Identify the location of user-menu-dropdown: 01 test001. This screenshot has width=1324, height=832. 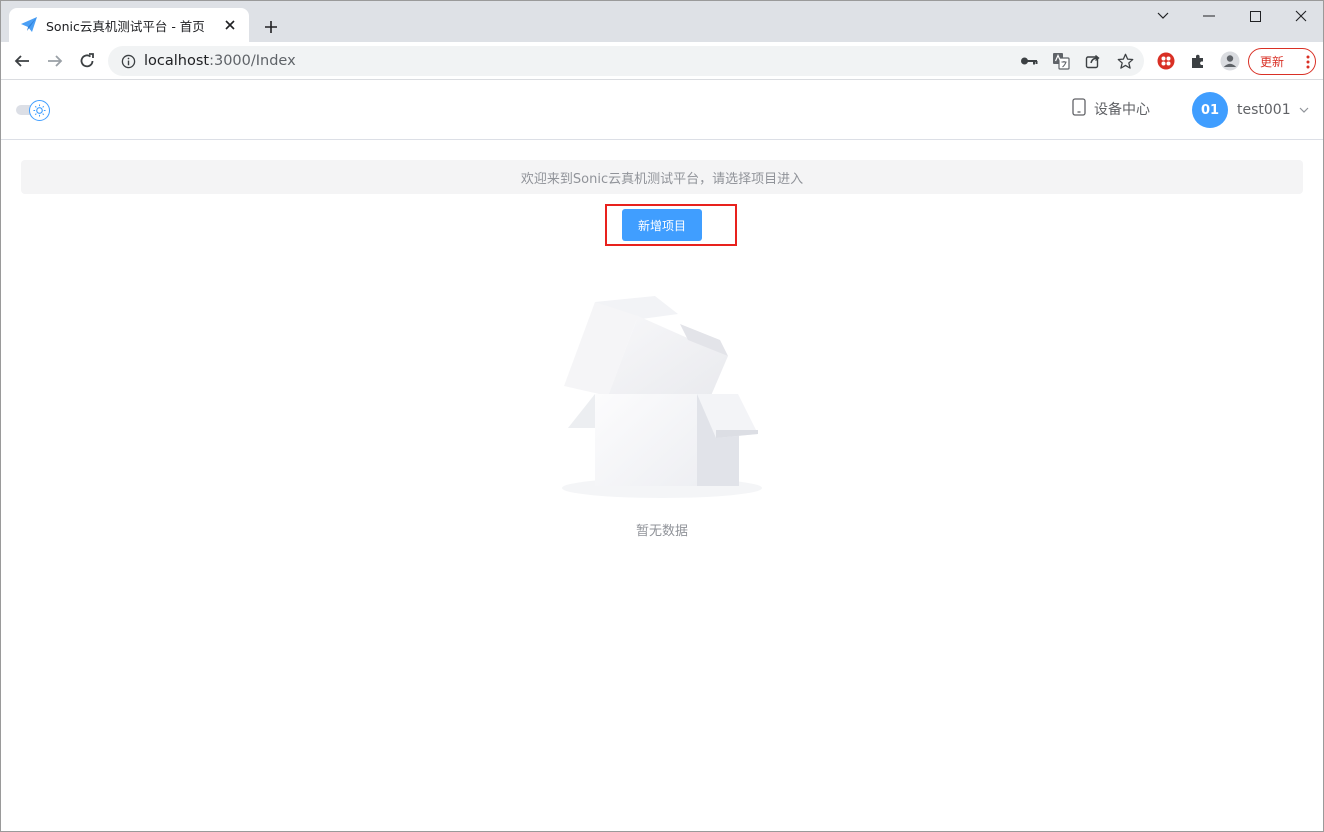
(1250, 110).